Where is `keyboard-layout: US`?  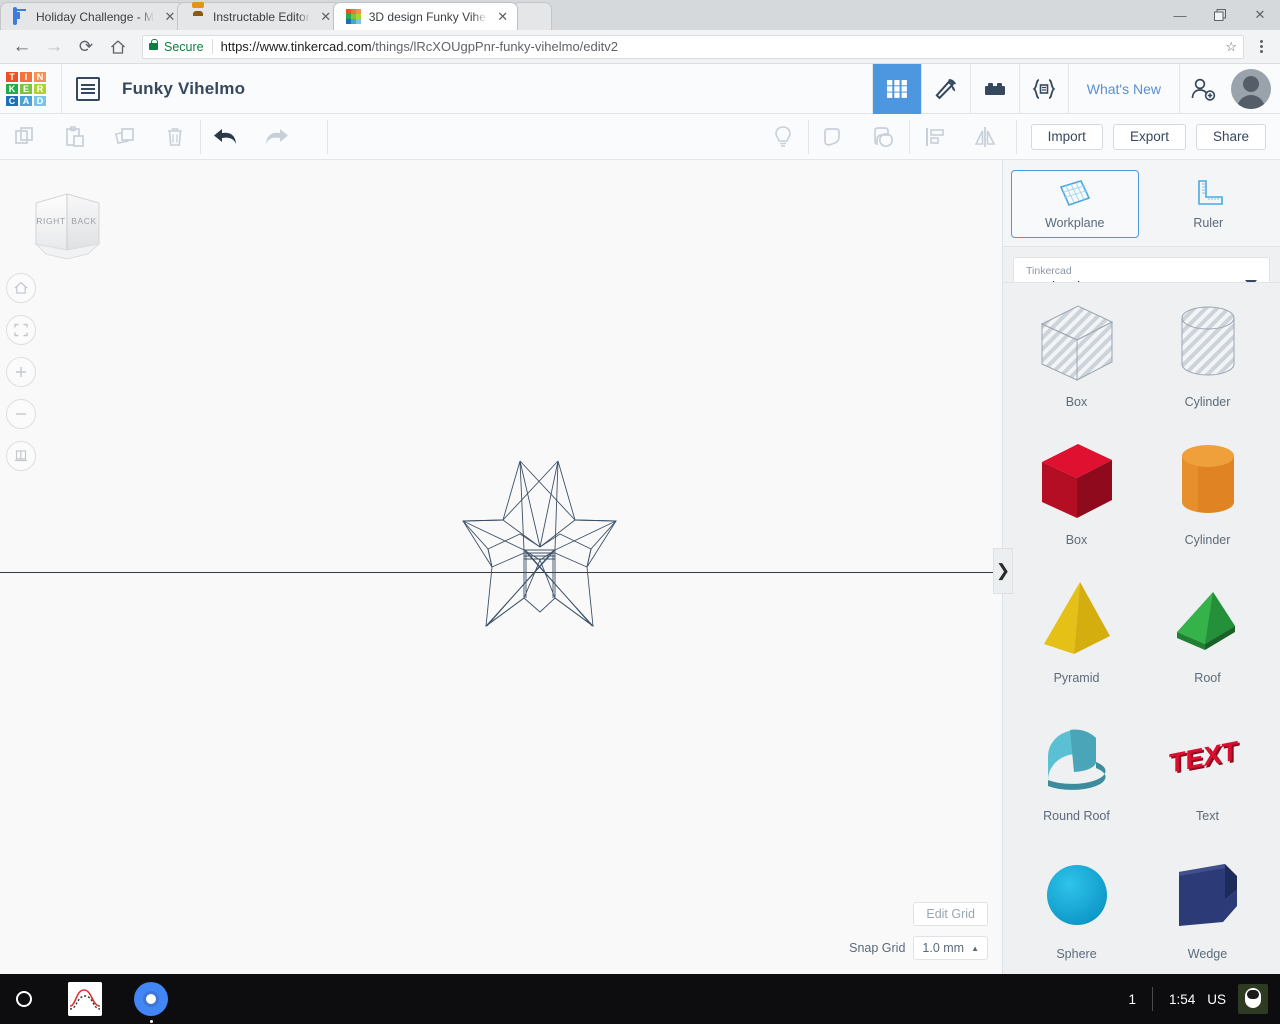
keyboard-layout: US is located at coordinates (1216, 999).